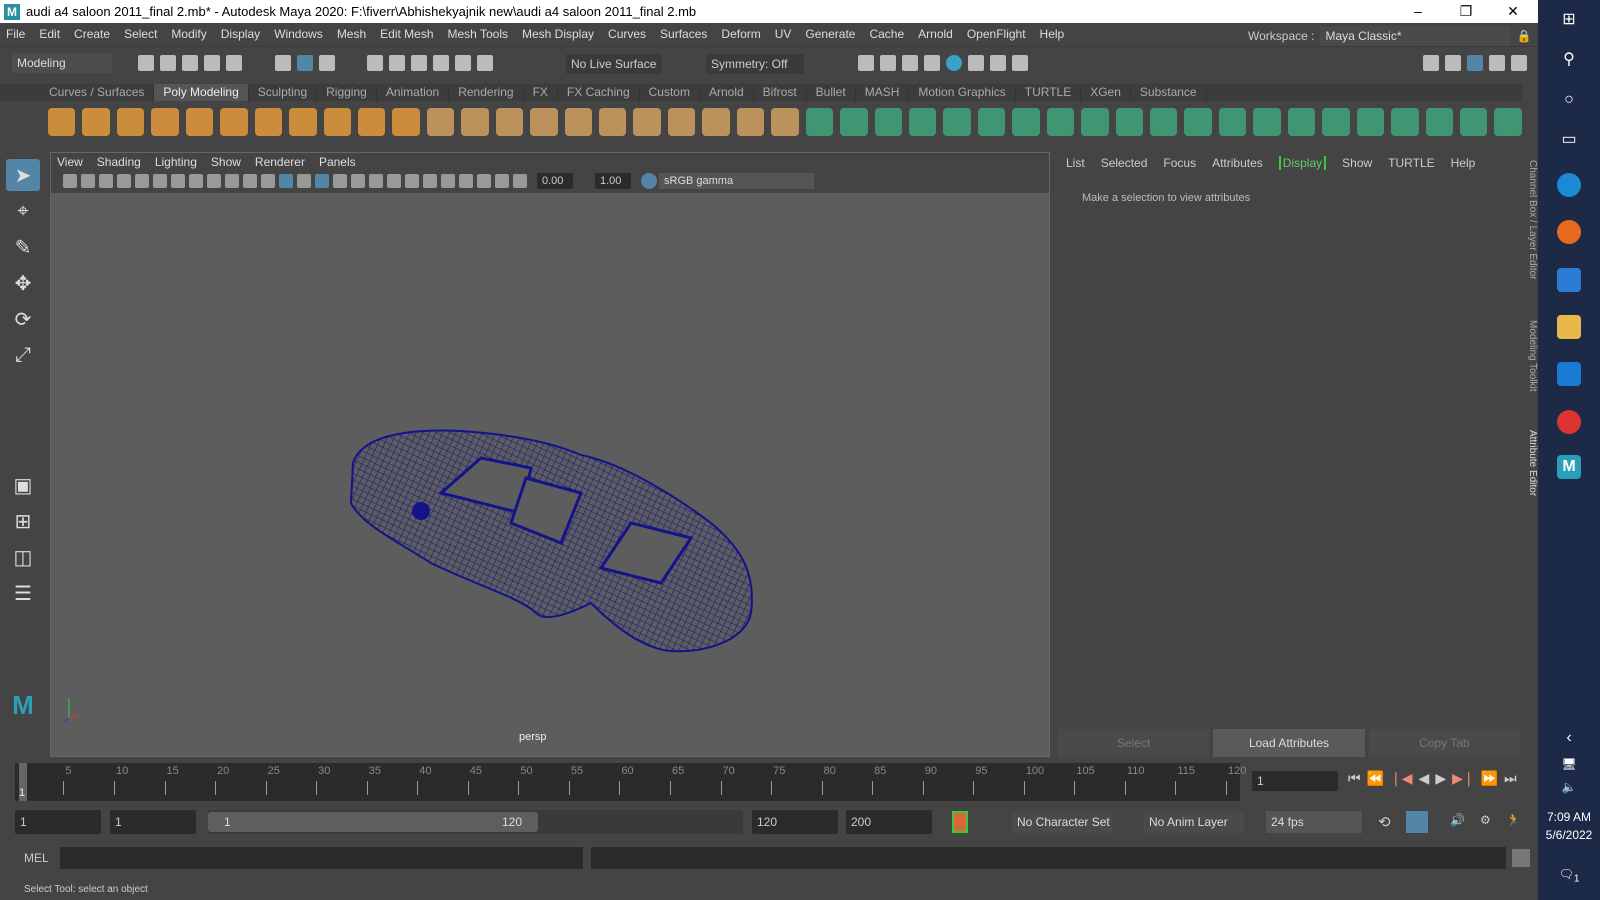 The image size is (1600, 900). I want to click on viewport-isolate-select-icon, so click(448, 181).